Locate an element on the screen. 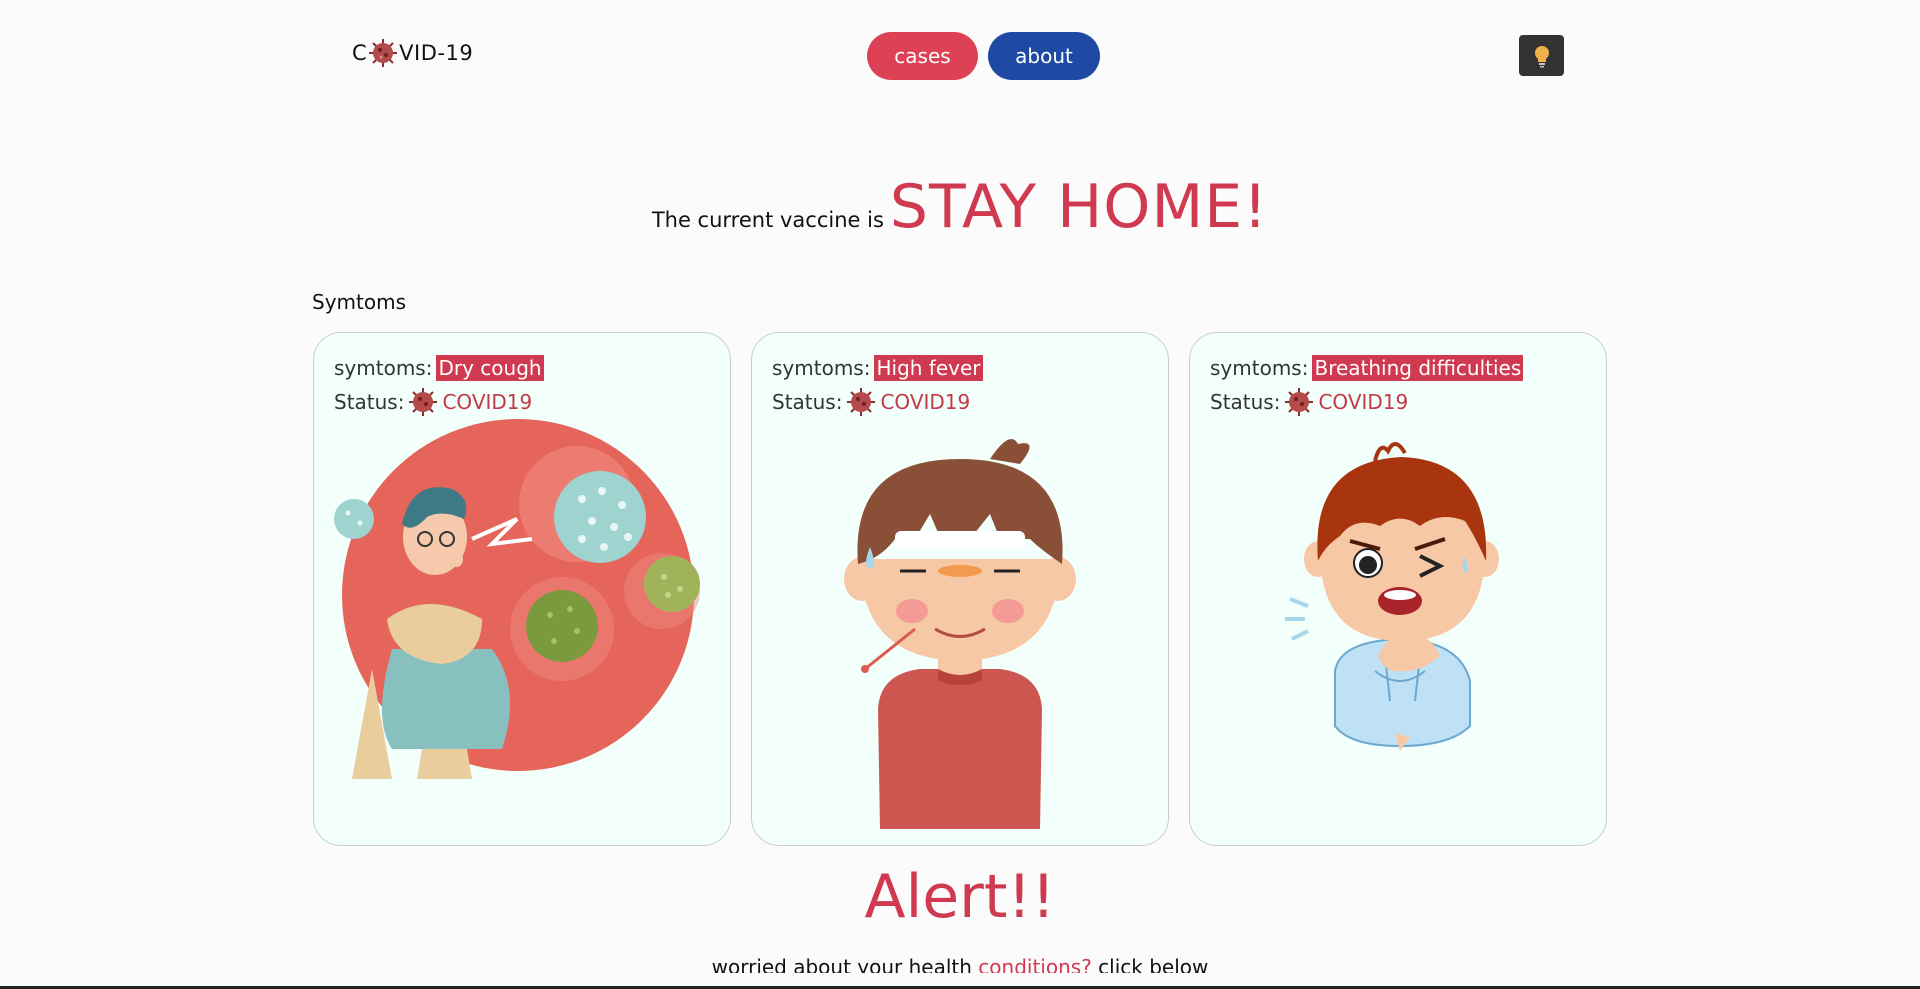 The height and width of the screenshot is (989, 1920). hero-lead-text: The current vaccine is is located at coordinates (767, 220).